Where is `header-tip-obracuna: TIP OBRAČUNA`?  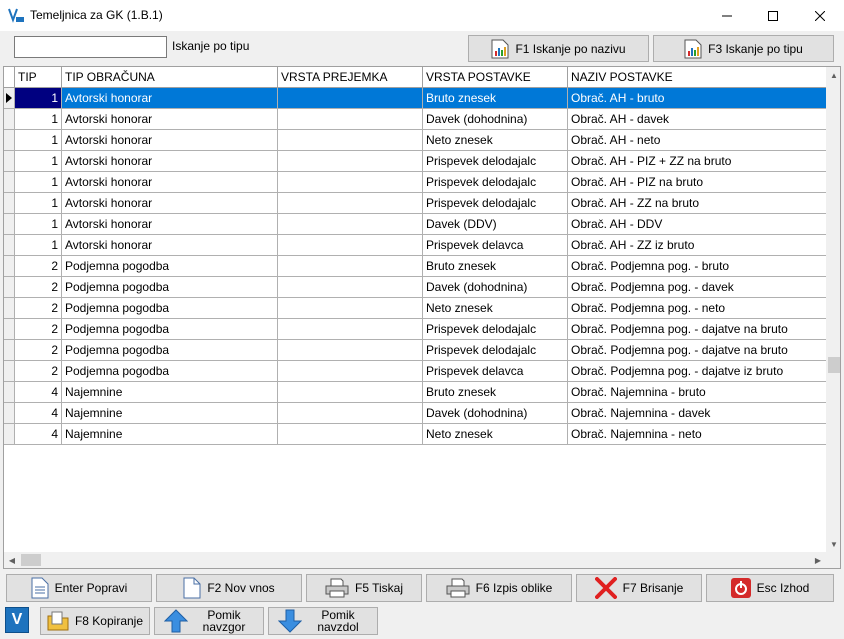
header-tip-obracuna: TIP OBRAČUNA is located at coordinates (170, 77).